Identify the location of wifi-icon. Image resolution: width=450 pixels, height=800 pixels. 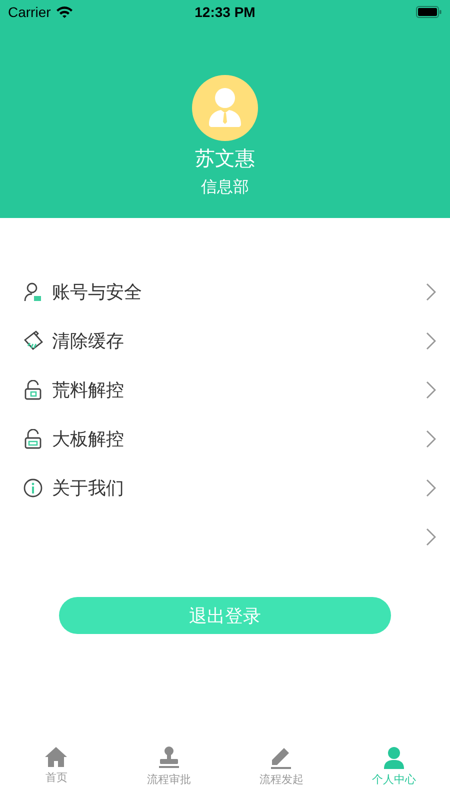
(64, 12).